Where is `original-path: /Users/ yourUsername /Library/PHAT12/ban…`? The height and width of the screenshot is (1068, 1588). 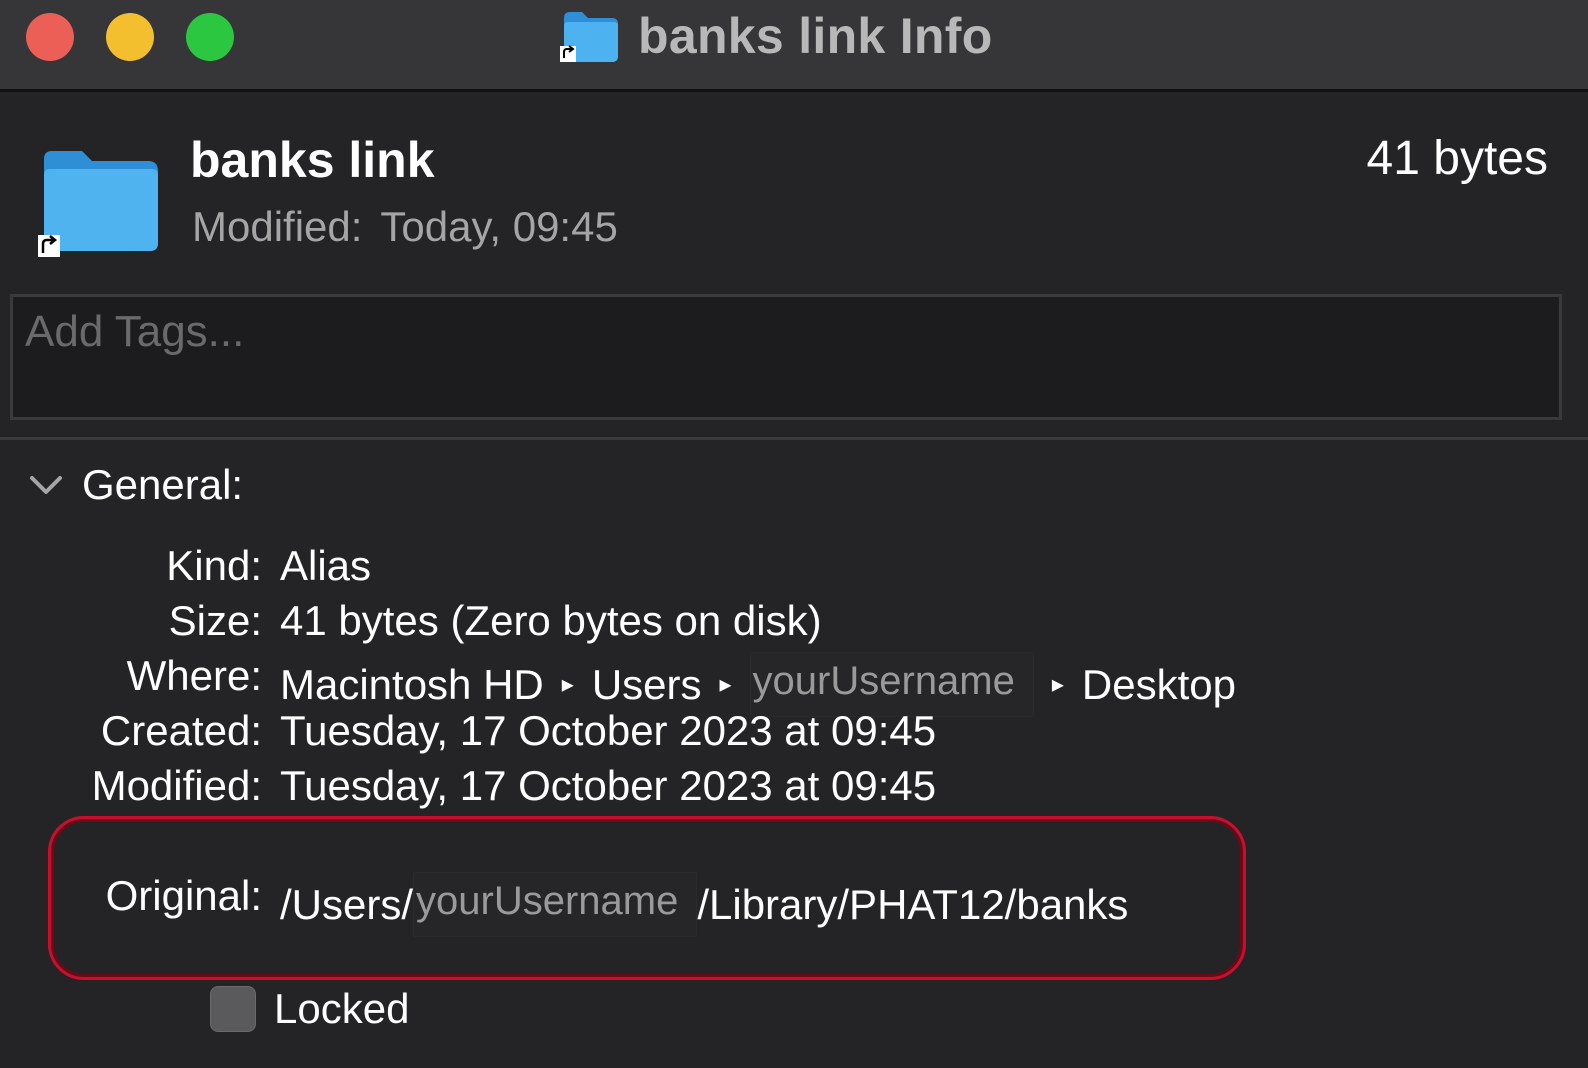
original-path: /Users/ yourUsername /Library/PHAT12/ban… is located at coordinates (704, 904).